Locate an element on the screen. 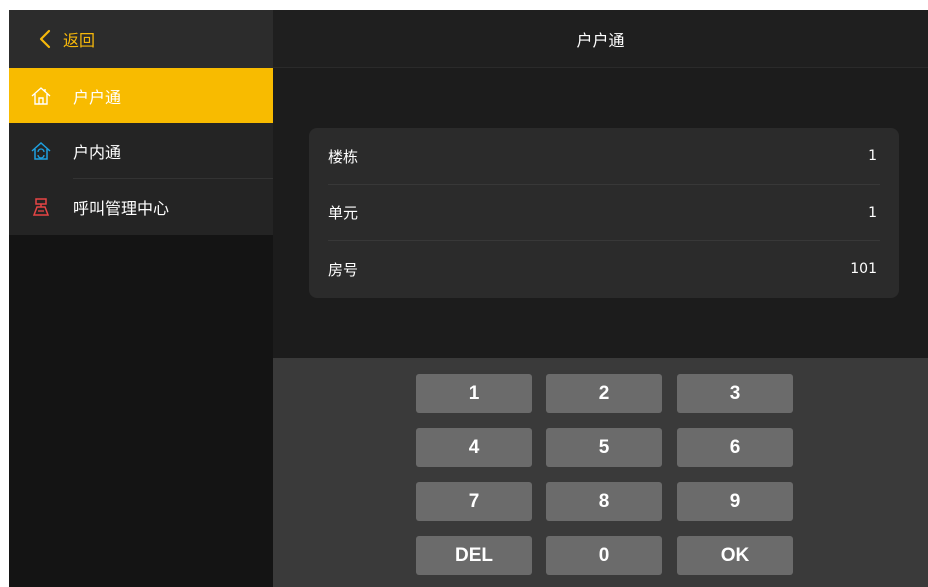 This screenshot has height=587, width=928. key-2: 2 is located at coordinates (604, 393).